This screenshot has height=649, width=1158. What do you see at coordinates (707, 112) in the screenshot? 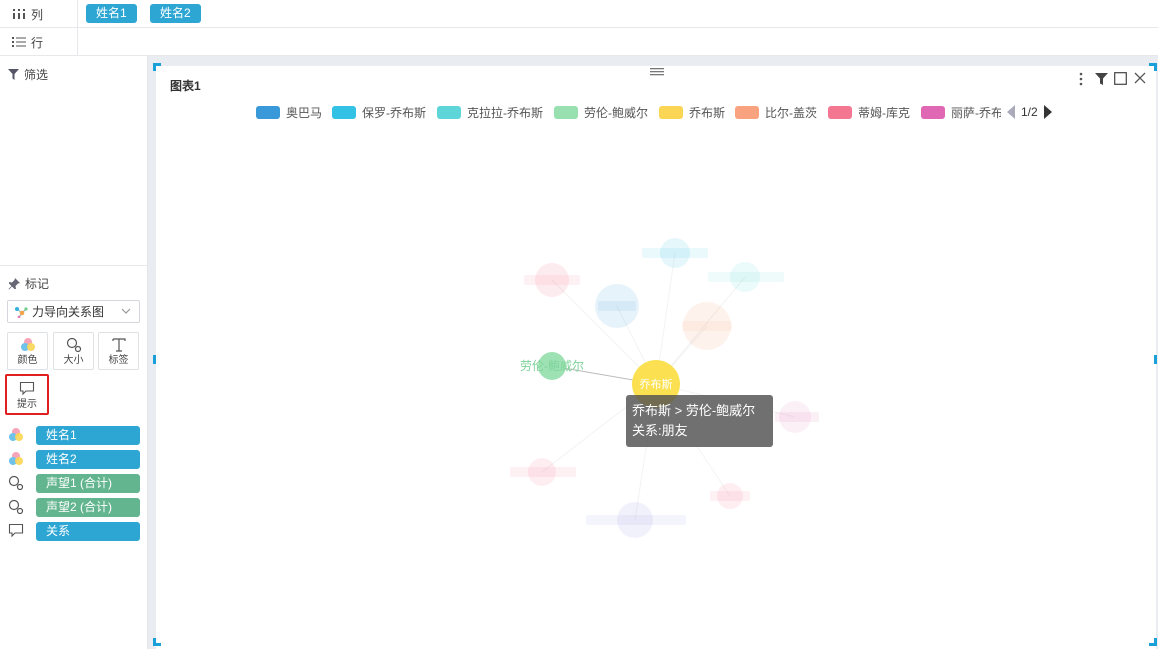
I see `legend-label: 乔布斯` at bounding box center [707, 112].